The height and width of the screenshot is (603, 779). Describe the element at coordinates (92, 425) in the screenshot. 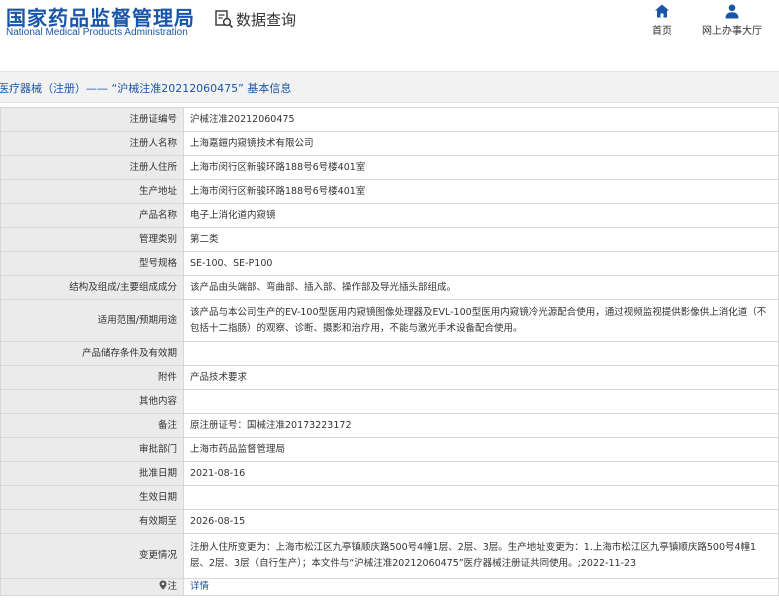

I see `field-label: 备注` at that location.